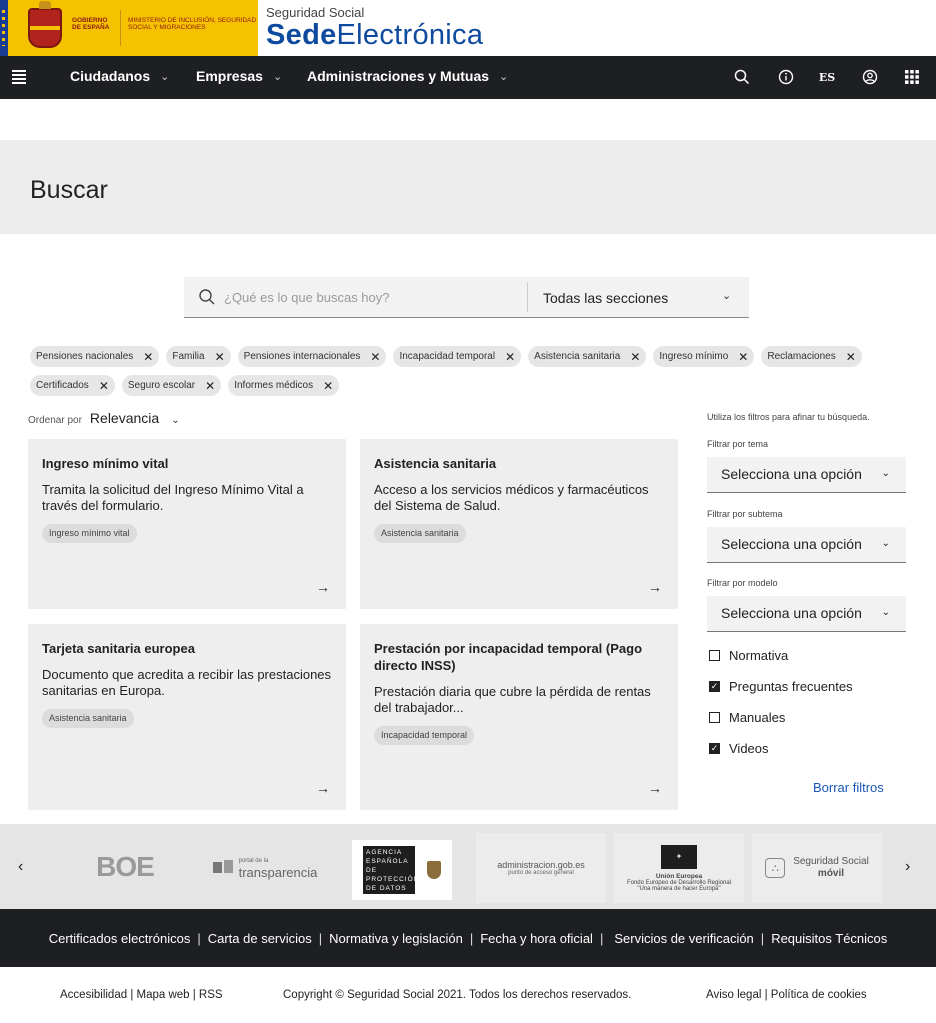 The width and height of the screenshot is (936, 1023). I want to click on legal-links: Aviso legal | Política de cookies, so click(786, 995).